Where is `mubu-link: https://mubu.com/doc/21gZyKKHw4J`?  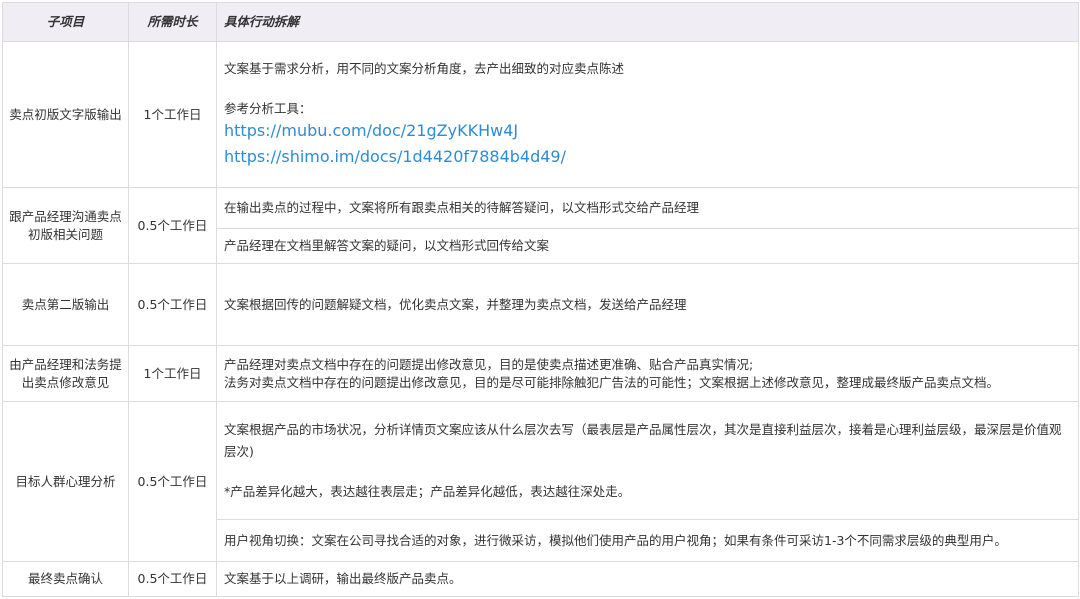 mubu-link: https://mubu.com/doc/21gZyKKHw4J is located at coordinates (647, 131).